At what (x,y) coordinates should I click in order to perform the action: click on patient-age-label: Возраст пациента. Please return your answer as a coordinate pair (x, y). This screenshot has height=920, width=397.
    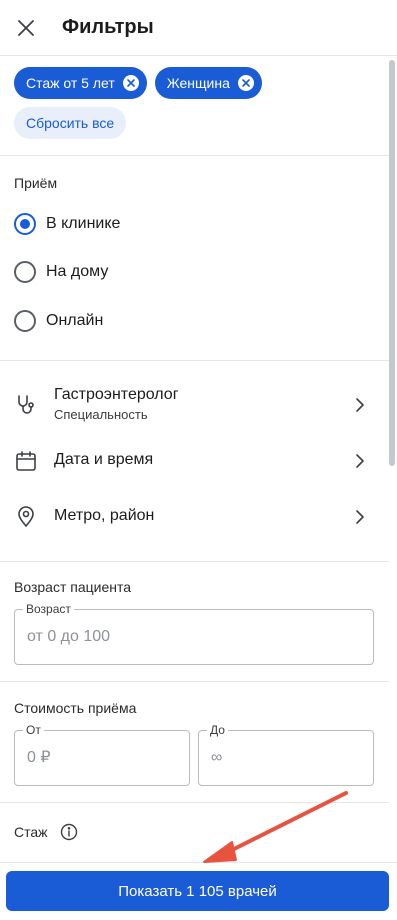
    Looking at the image, I should click on (73, 587).